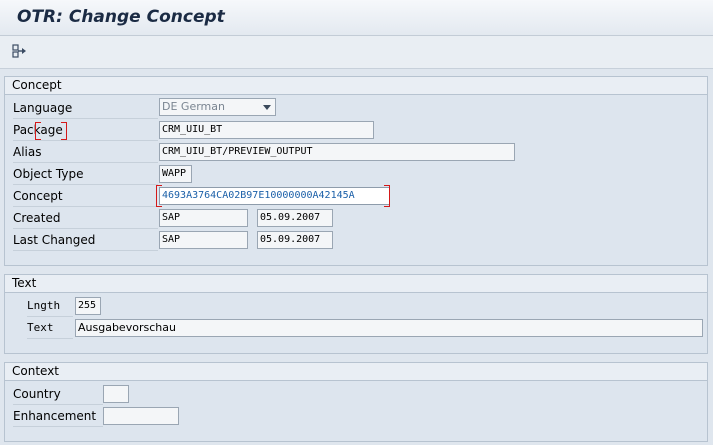 This screenshot has width=713, height=445. Describe the element at coordinates (356, 372) in the screenshot. I see `context-group-header: Context` at that location.